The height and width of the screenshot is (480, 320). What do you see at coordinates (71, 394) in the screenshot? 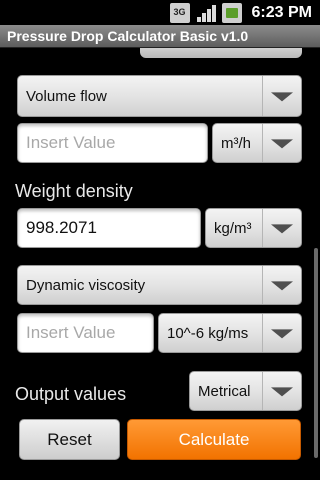
I see `output-label: Output values` at bounding box center [71, 394].